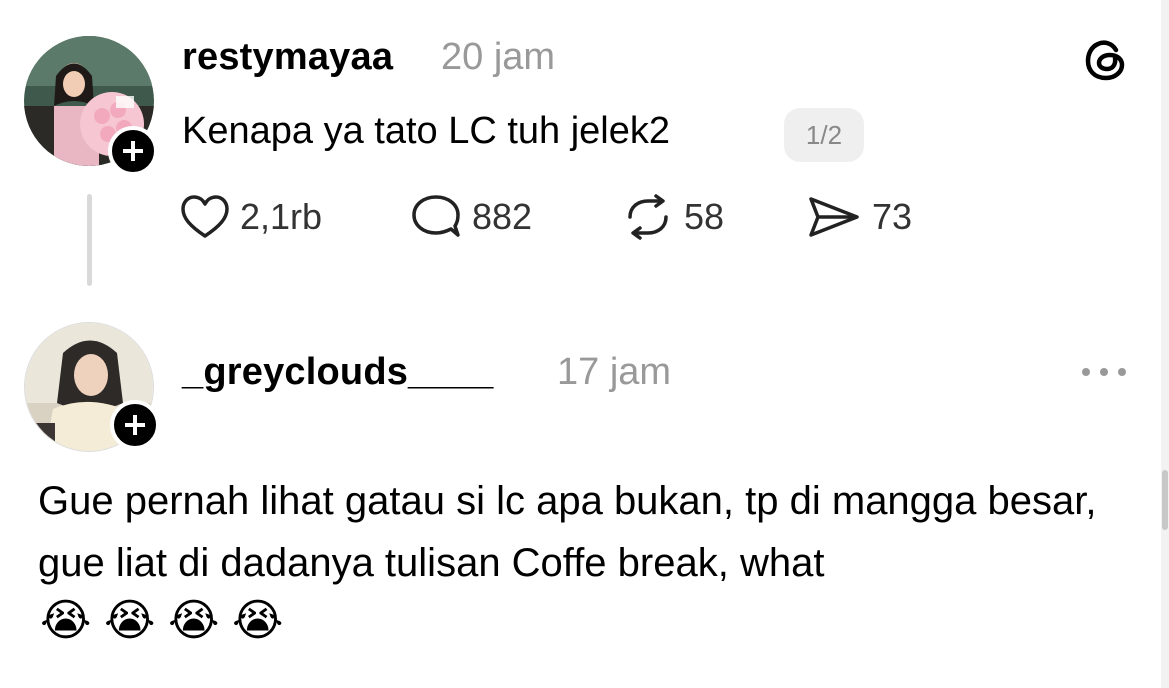  I want to click on more-options-icon, so click(1106, 372).